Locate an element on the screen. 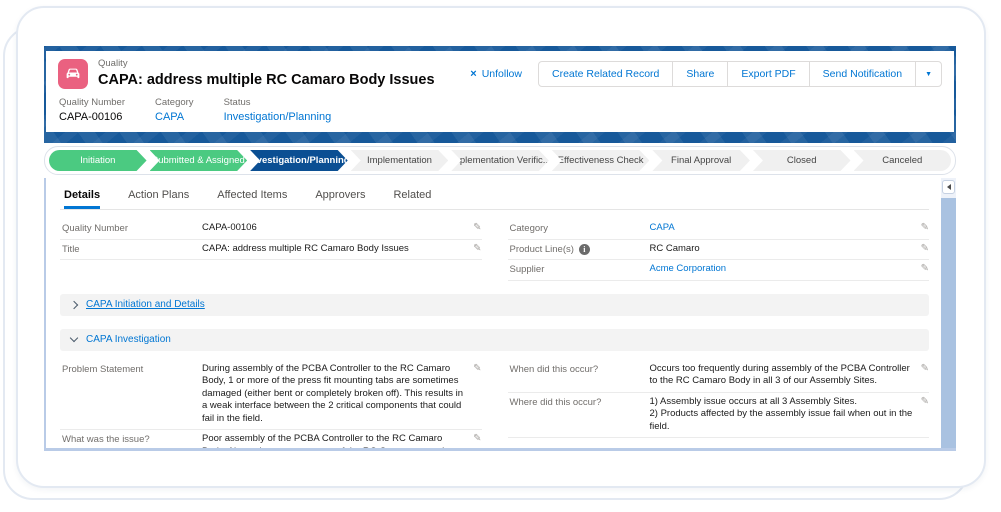  chevron-down-icon is located at coordinates (74, 338).